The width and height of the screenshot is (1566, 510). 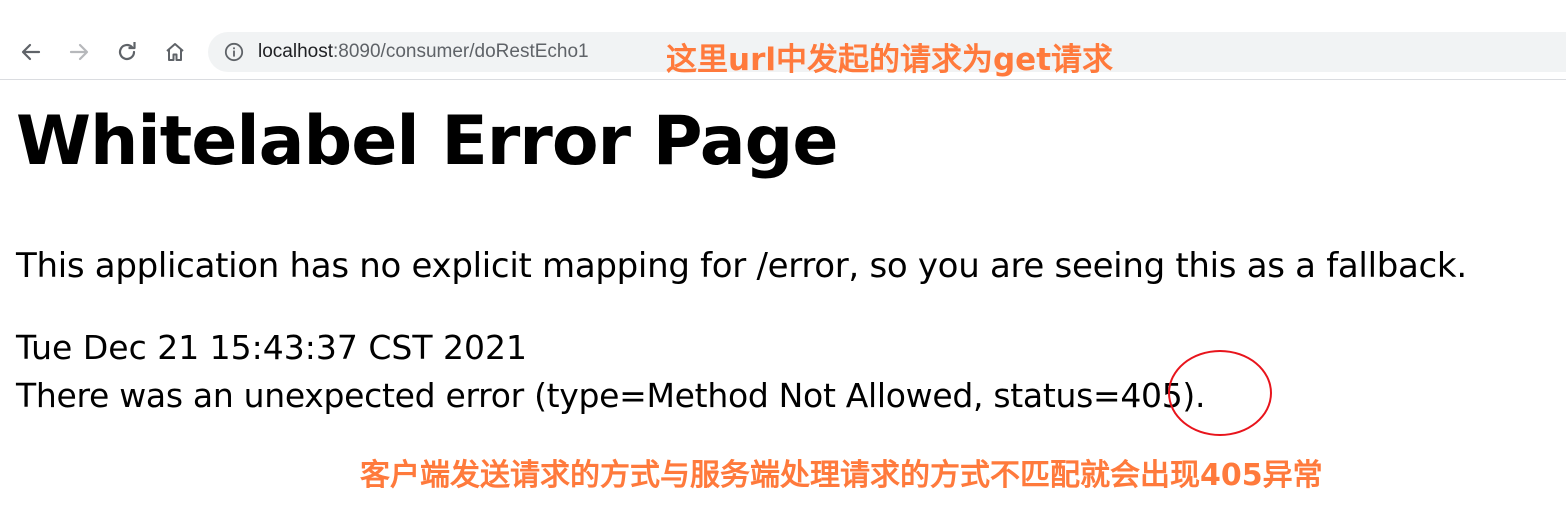 I want to click on home-button, so click(x=175, y=52).